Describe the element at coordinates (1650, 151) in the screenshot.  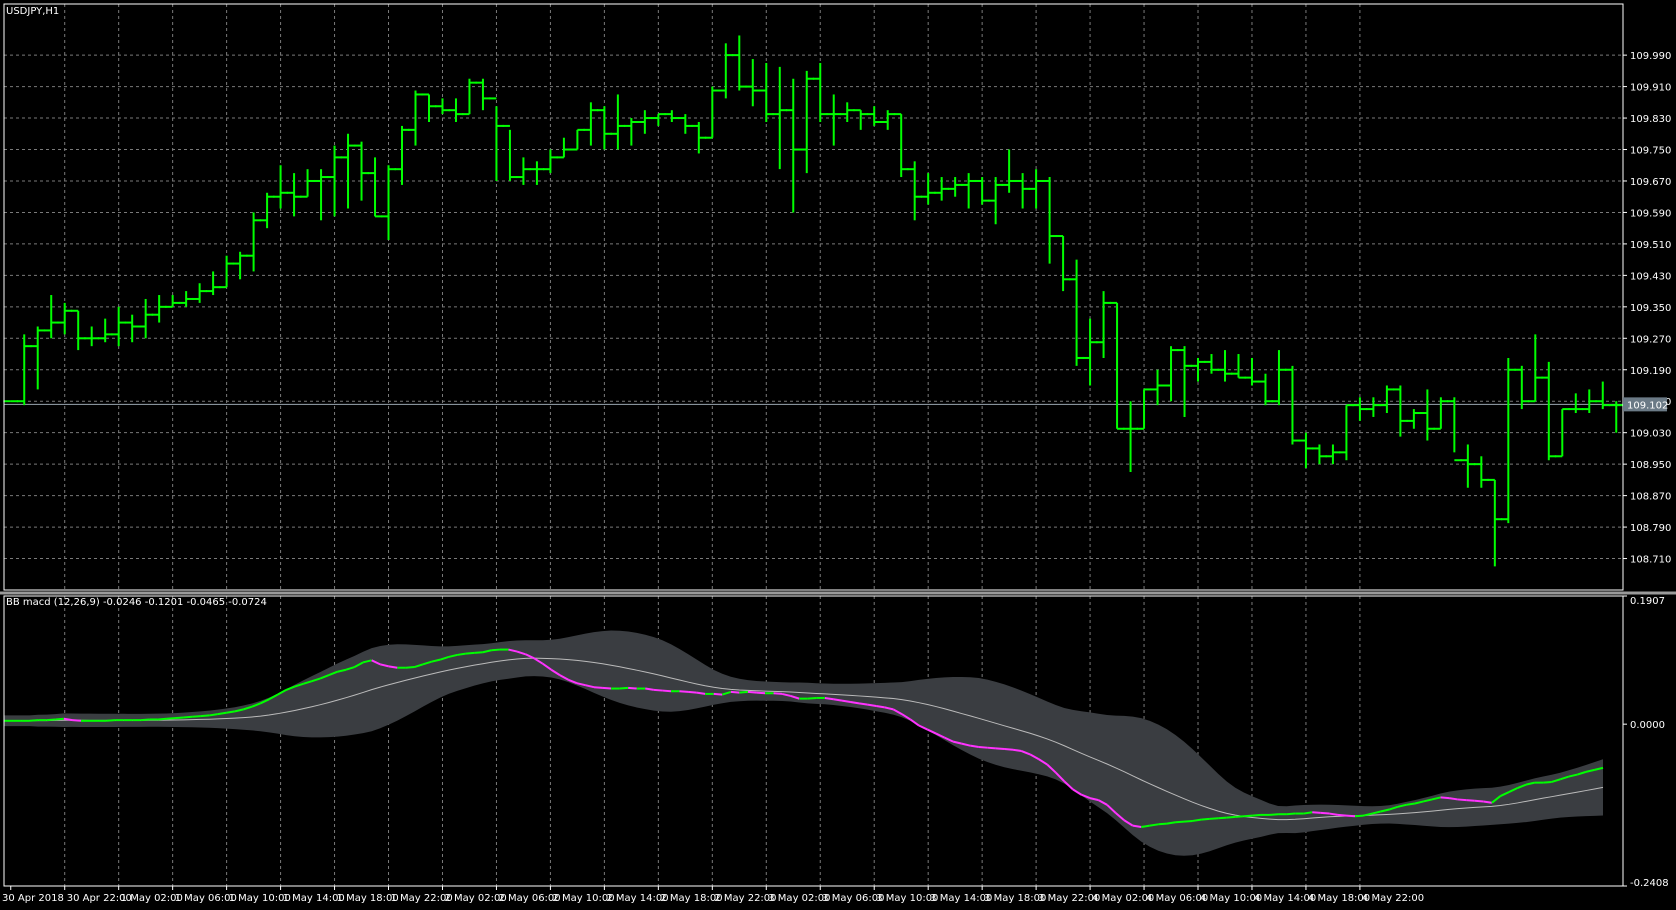
I see `y-tick-label: 109.750` at that location.